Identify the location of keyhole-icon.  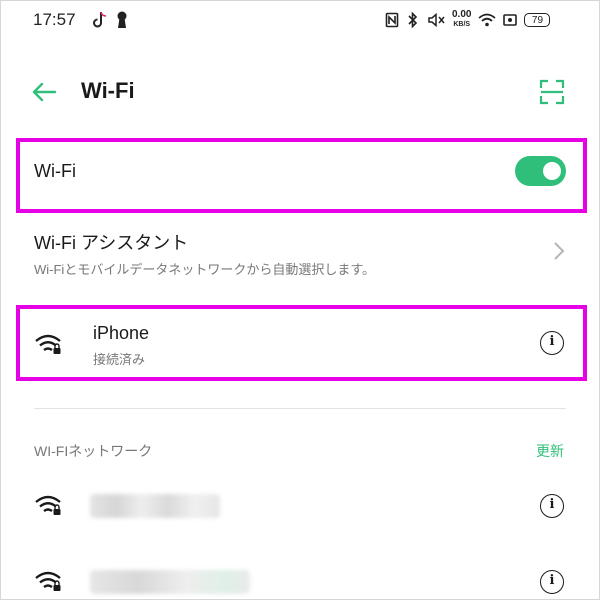
(122, 19).